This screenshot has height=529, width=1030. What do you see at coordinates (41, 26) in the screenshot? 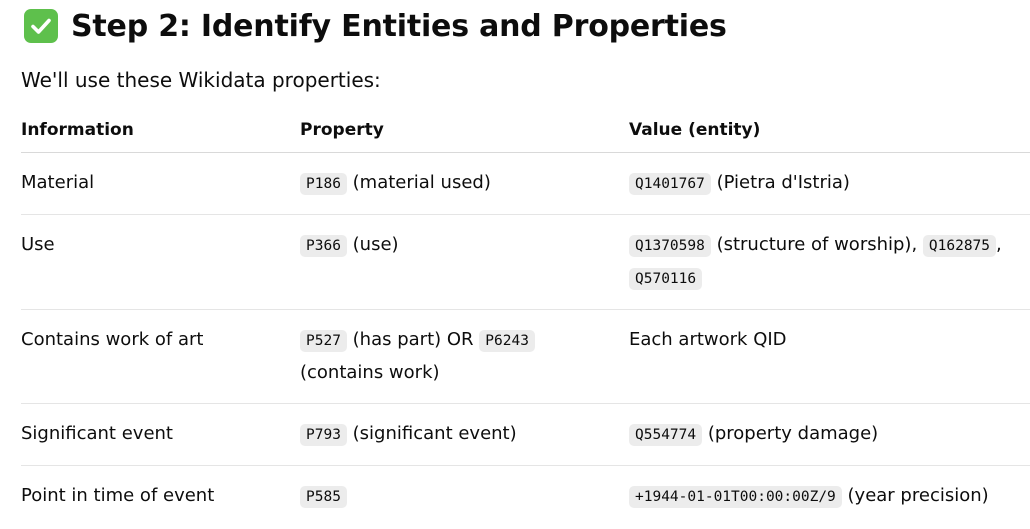
I see `check-mark-button-icon` at bounding box center [41, 26].